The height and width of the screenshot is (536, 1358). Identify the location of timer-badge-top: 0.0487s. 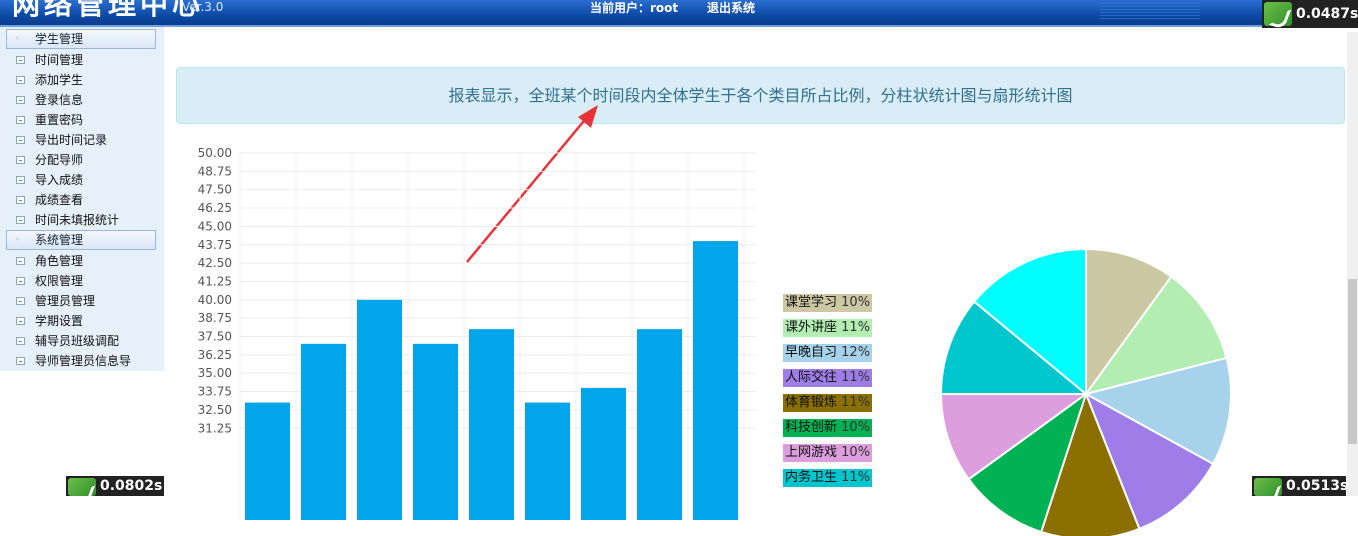
(1310, 14).